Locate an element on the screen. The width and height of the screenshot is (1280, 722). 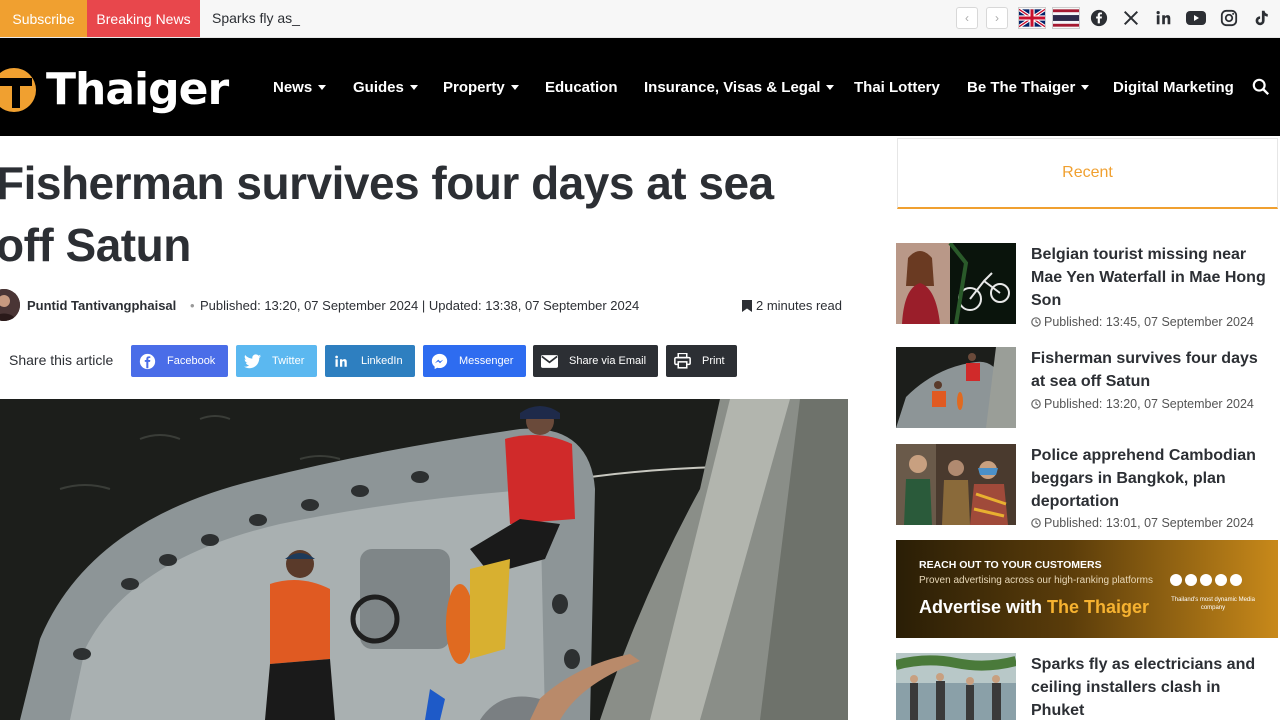
share-linkedin-button: LinkedIn is located at coordinates (370, 361).